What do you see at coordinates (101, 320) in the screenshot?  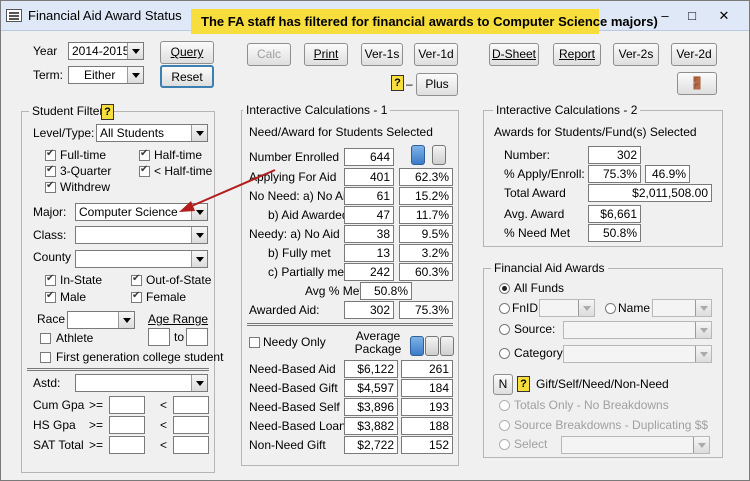 I see `race-select` at bounding box center [101, 320].